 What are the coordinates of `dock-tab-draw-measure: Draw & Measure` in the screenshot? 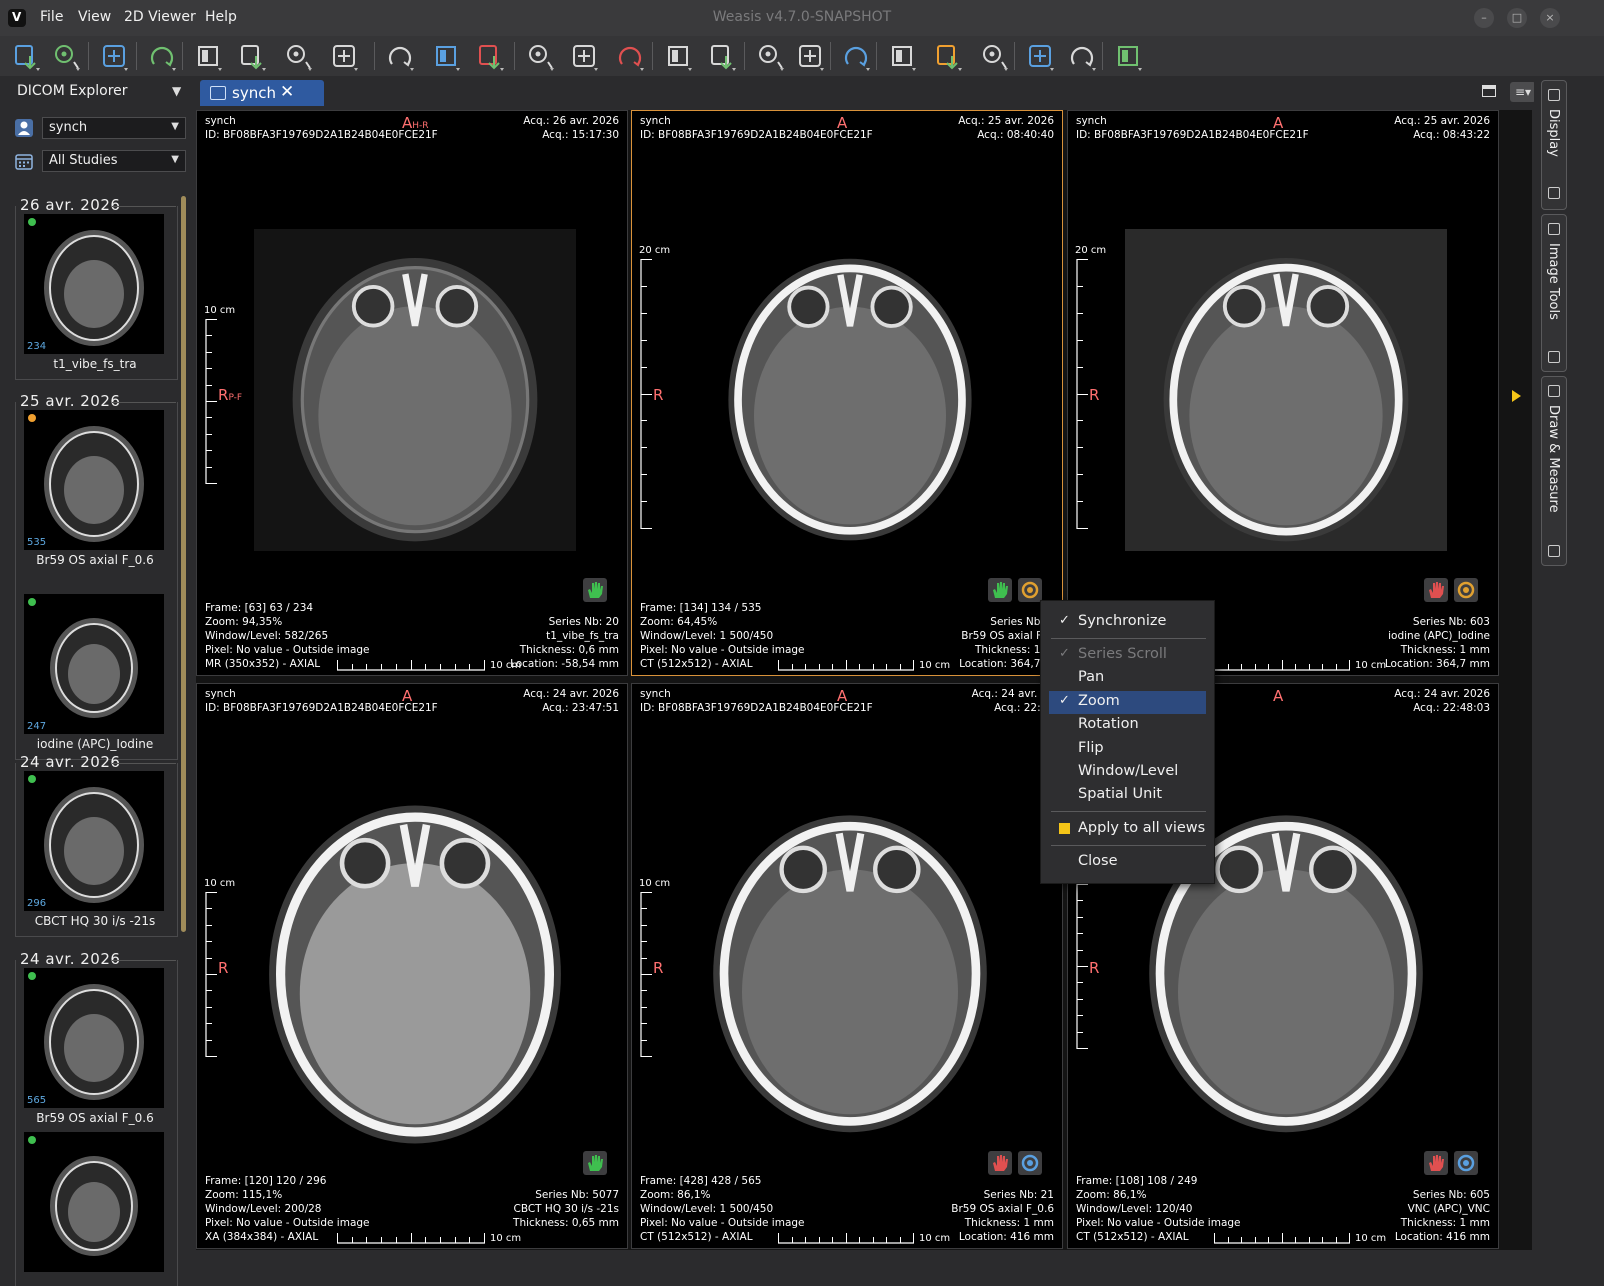 It's located at (1554, 471).